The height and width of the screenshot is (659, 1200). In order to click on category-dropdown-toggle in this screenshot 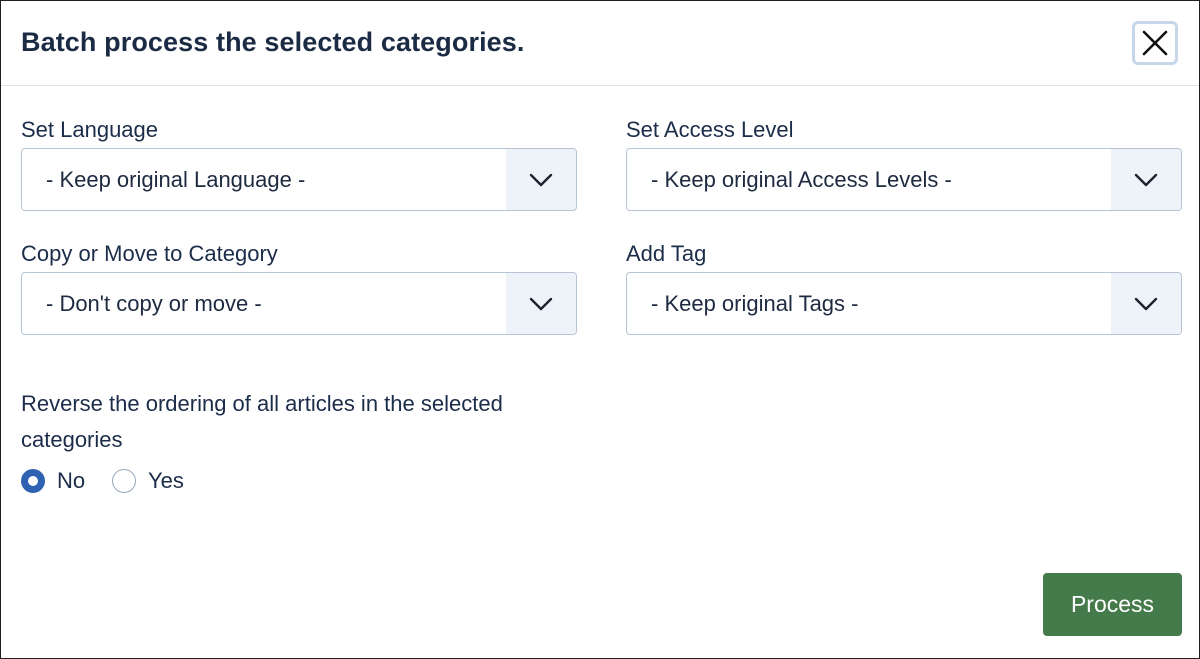, I will do `click(541, 303)`.